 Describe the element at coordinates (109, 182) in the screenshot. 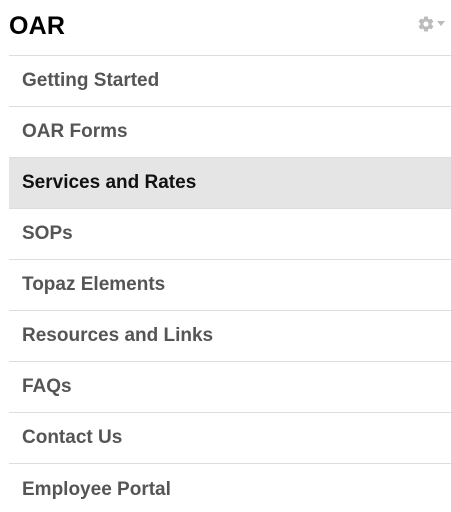

I see `nav-item-label: Services and Rates` at that location.